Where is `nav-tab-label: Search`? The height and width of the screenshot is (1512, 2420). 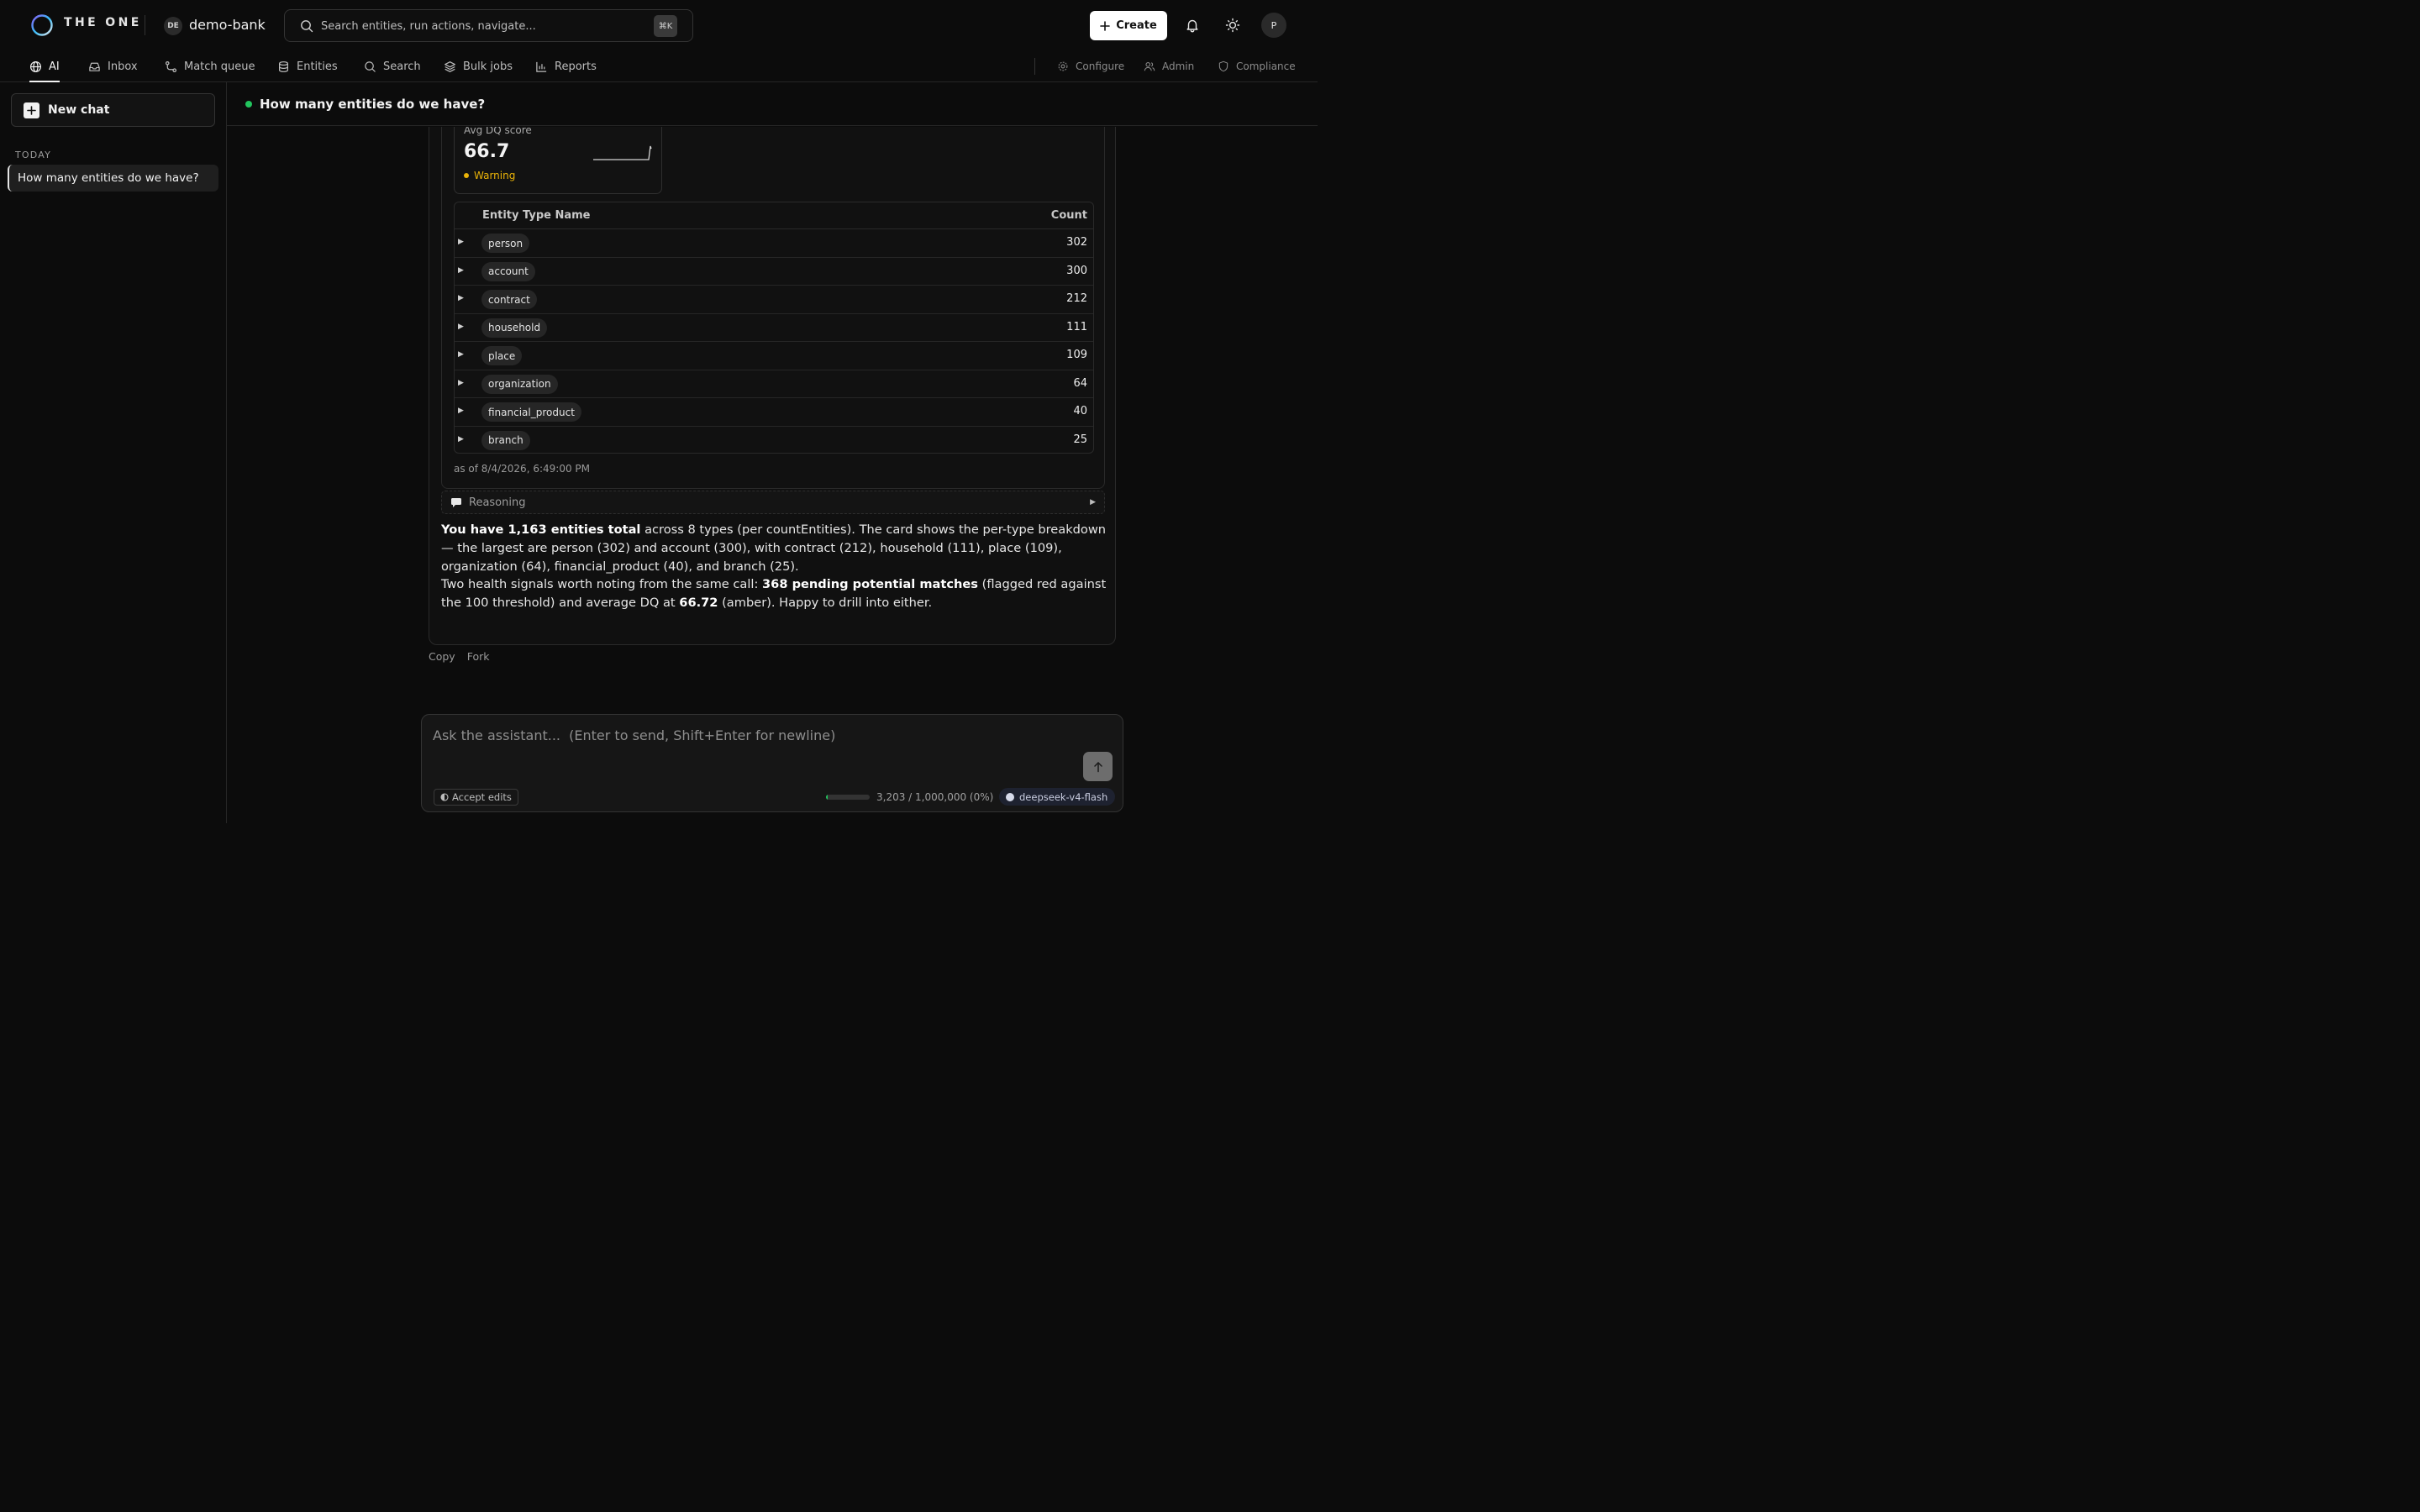
nav-tab-label: Search is located at coordinates (402, 66).